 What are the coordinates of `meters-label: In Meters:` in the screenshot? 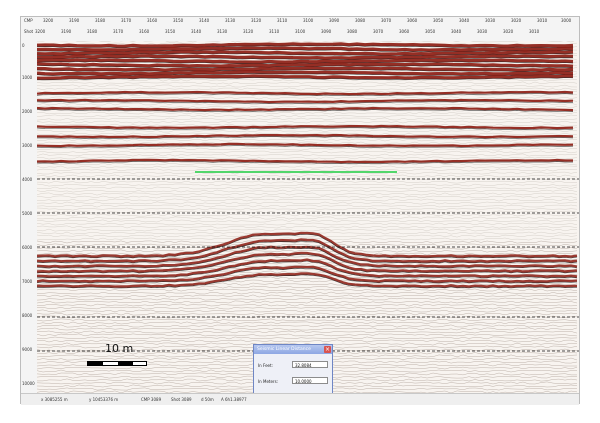 It's located at (268, 381).